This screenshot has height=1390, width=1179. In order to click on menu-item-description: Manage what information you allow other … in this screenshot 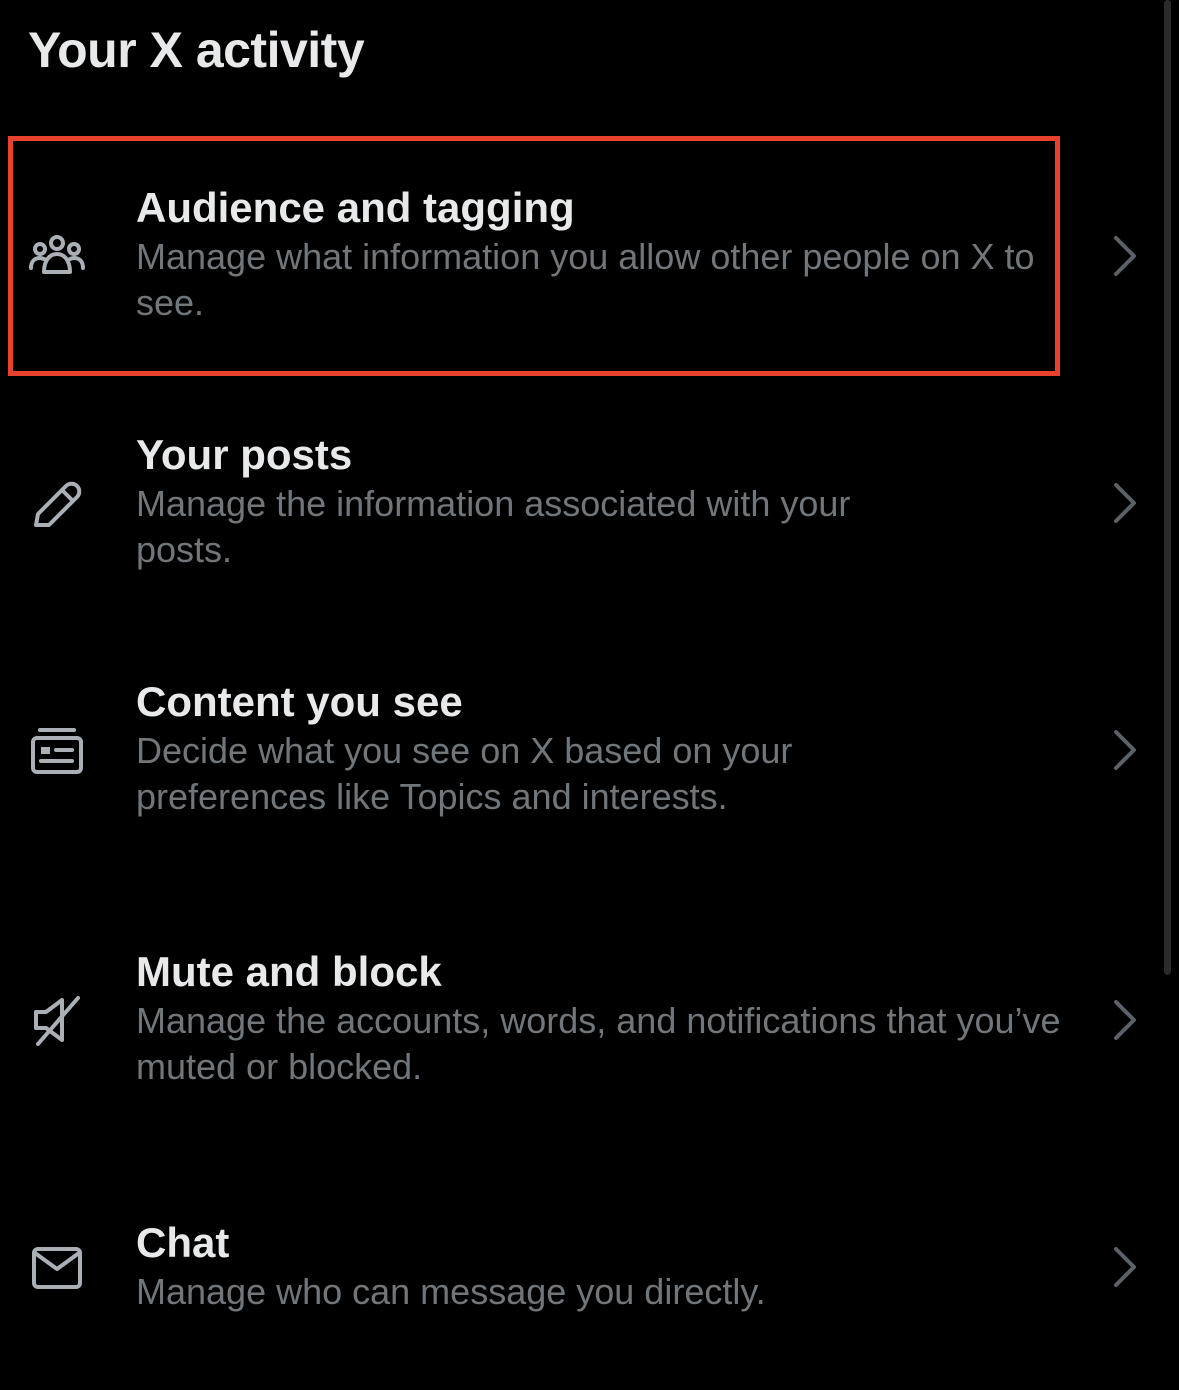, I will do `click(585, 279)`.